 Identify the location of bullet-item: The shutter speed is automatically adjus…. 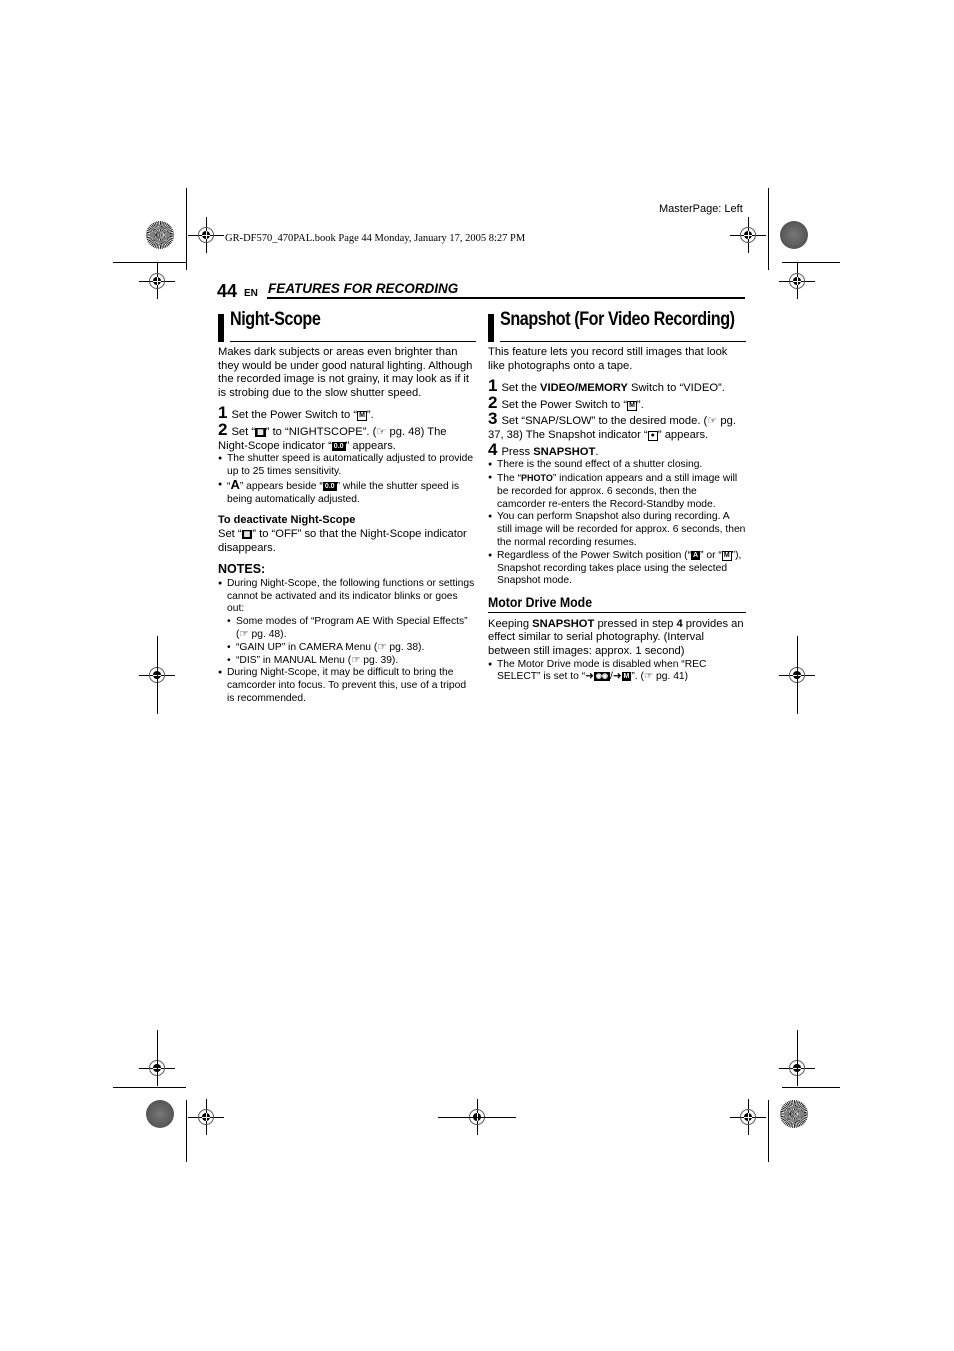
(347, 466).